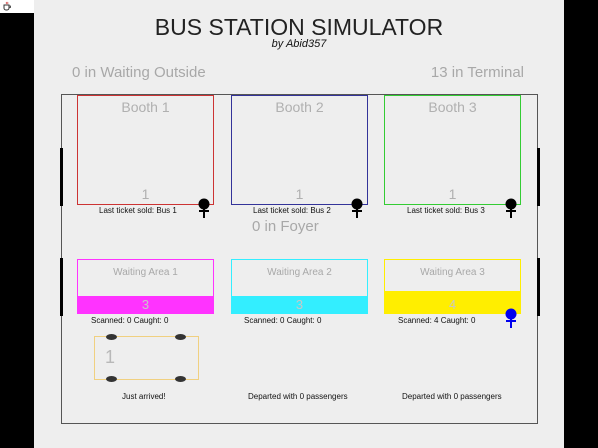 The height and width of the screenshot is (448, 598). I want to click on entrance-door-bottom, so click(61, 287).